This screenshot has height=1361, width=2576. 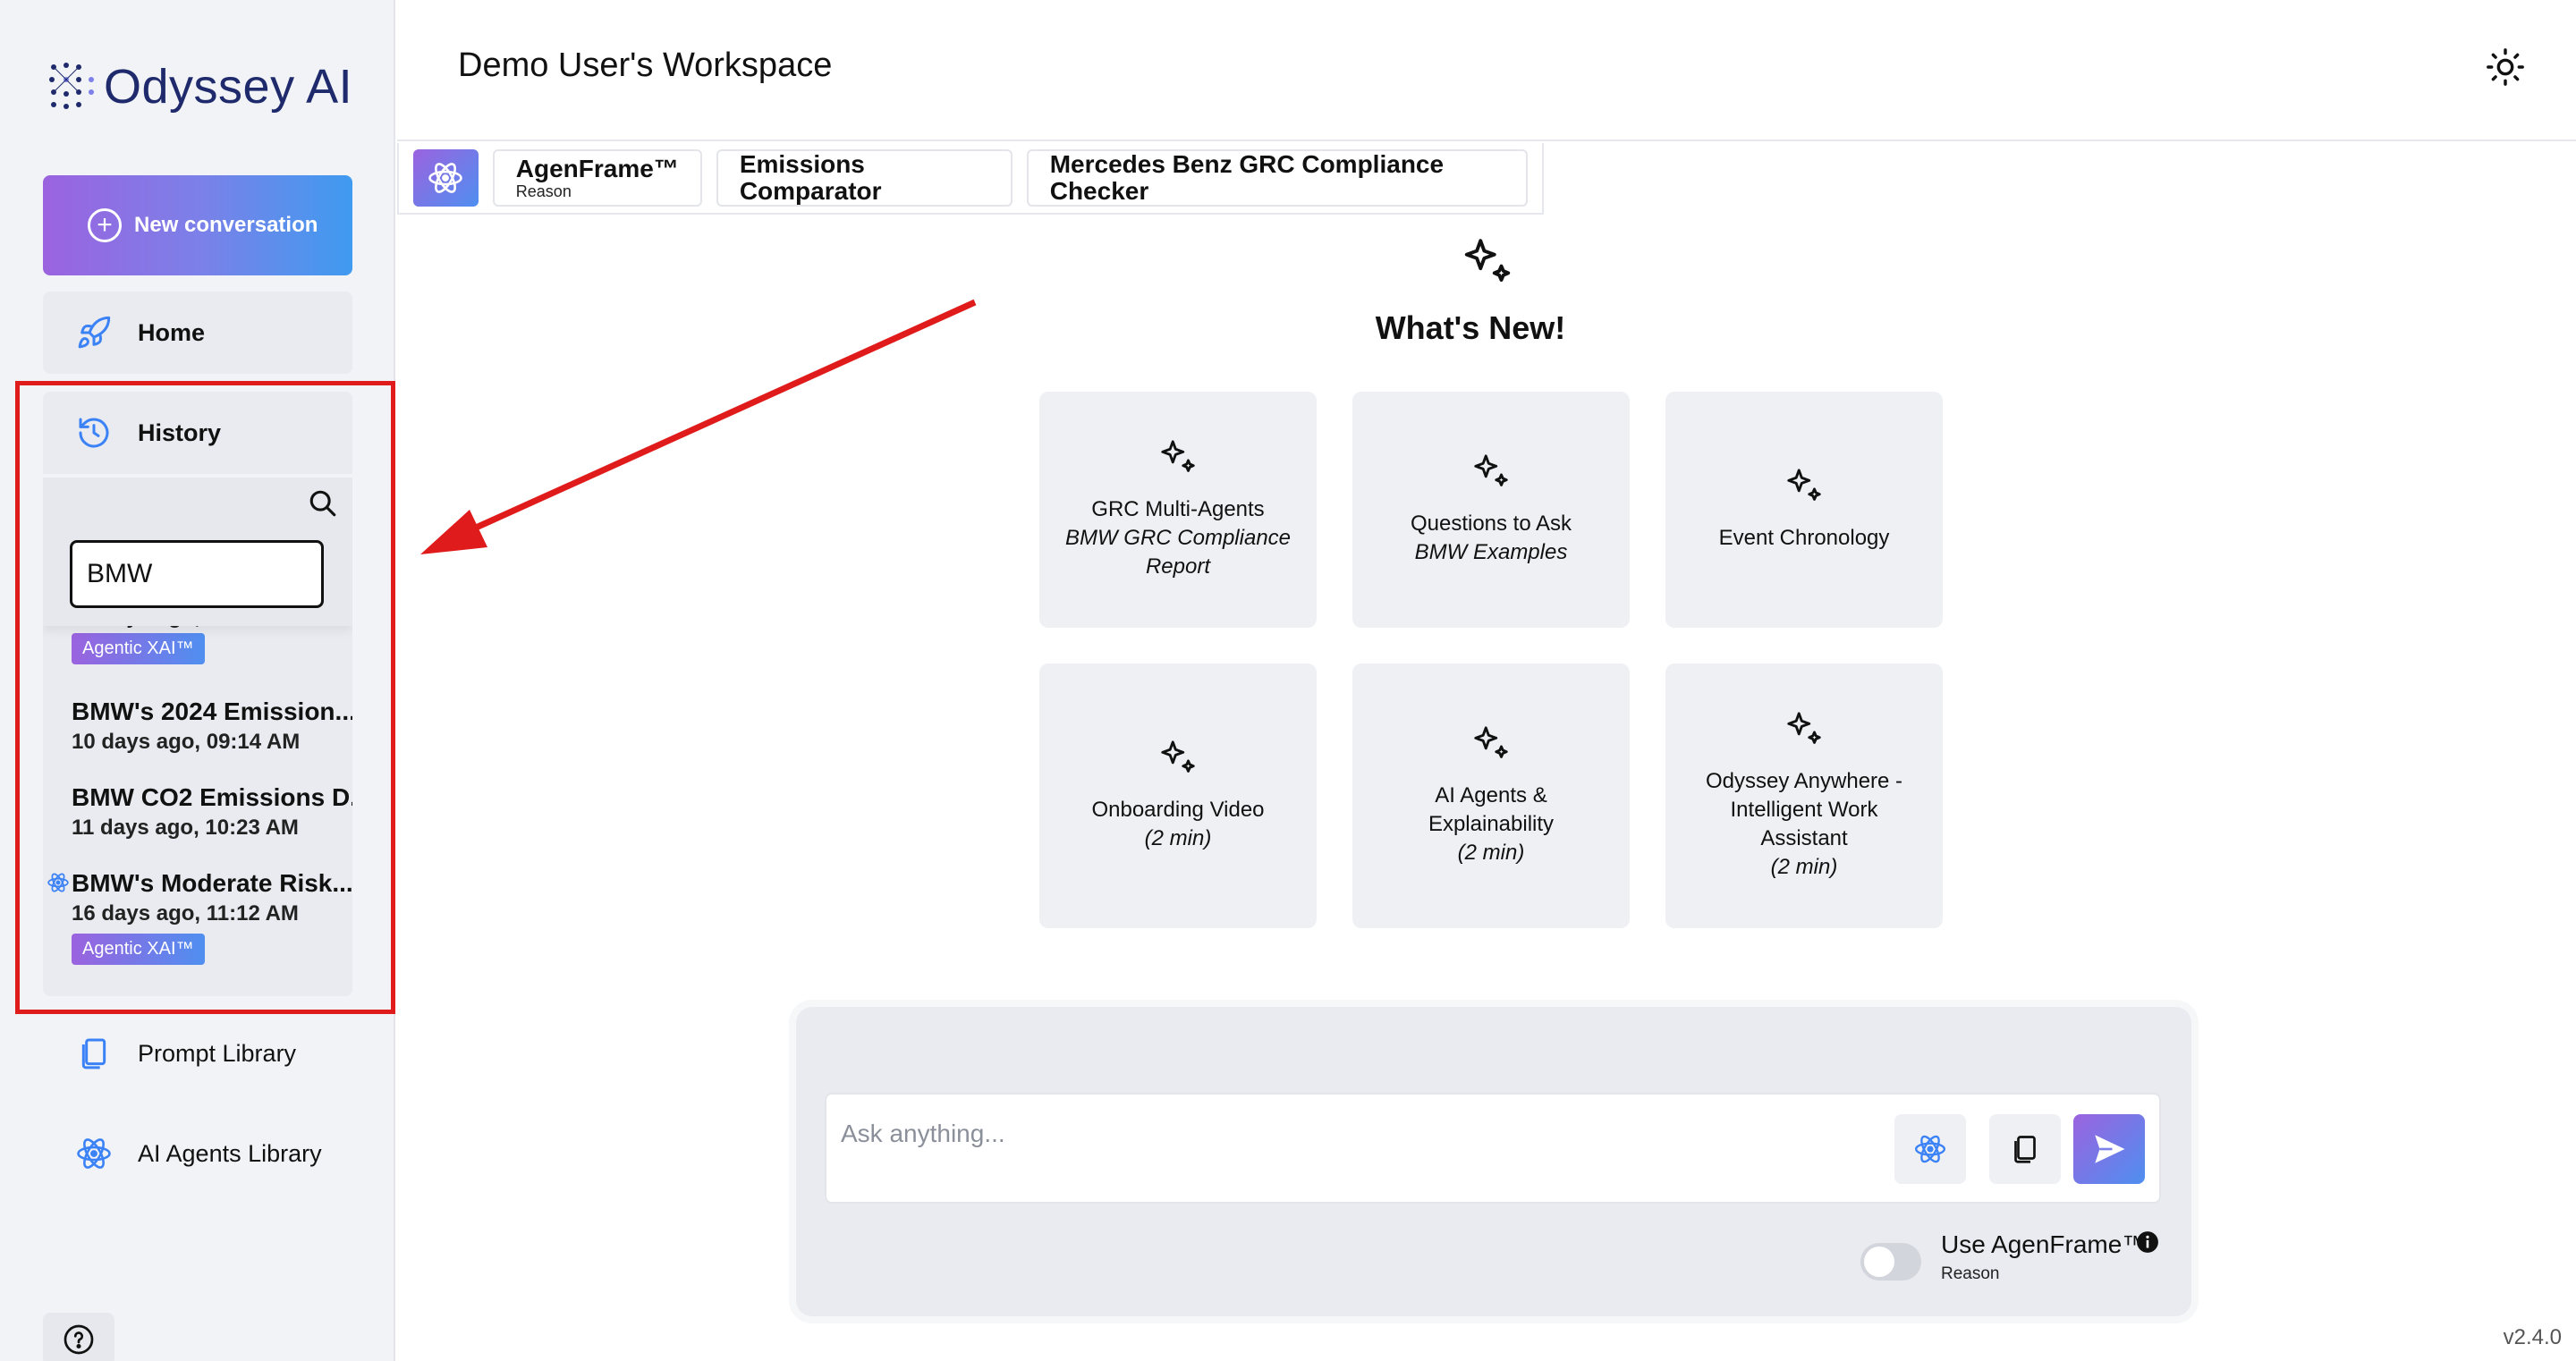 What do you see at coordinates (1491, 552) in the screenshot?
I see `card-subtitle: BMW Examples` at bounding box center [1491, 552].